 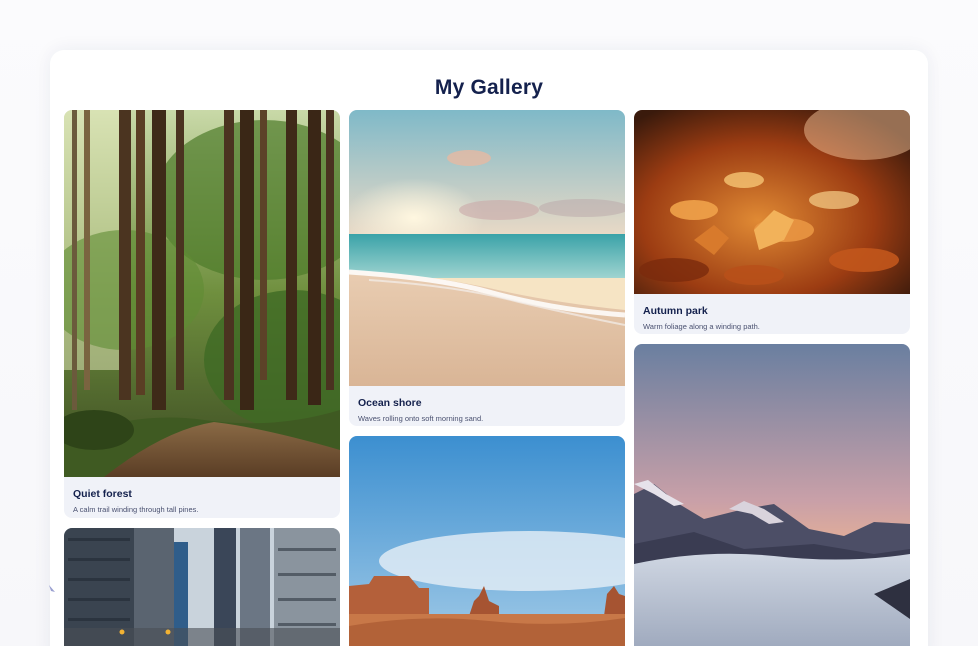 What do you see at coordinates (136, 509) in the screenshot?
I see `card-description: A calm trail winding through tall pines.` at bounding box center [136, 509].